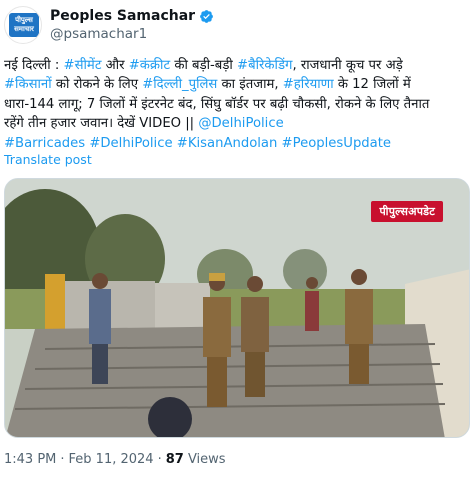 Image resolution: width=474 pixels, height=478 pixels. Describe the element at coordinates (204, 65) in the screenshot. I see `text-segment: की बड़ी-बड़ी` at that location.